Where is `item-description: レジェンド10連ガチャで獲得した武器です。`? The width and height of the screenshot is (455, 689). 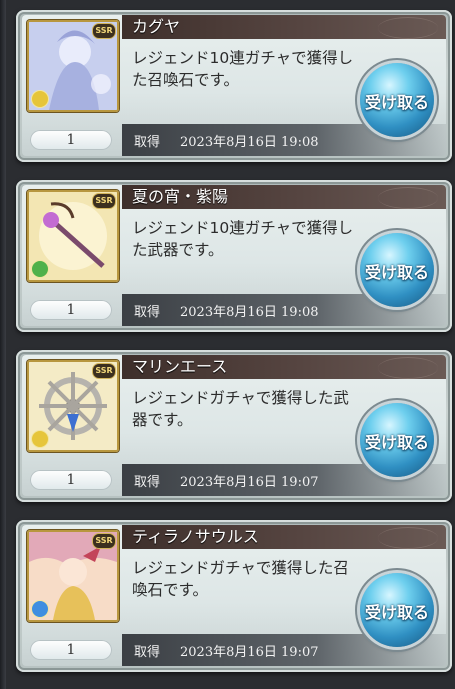 item-description: レジェンド10連ガチャで獲得した武器です。 is located at coordinates (243, 239).